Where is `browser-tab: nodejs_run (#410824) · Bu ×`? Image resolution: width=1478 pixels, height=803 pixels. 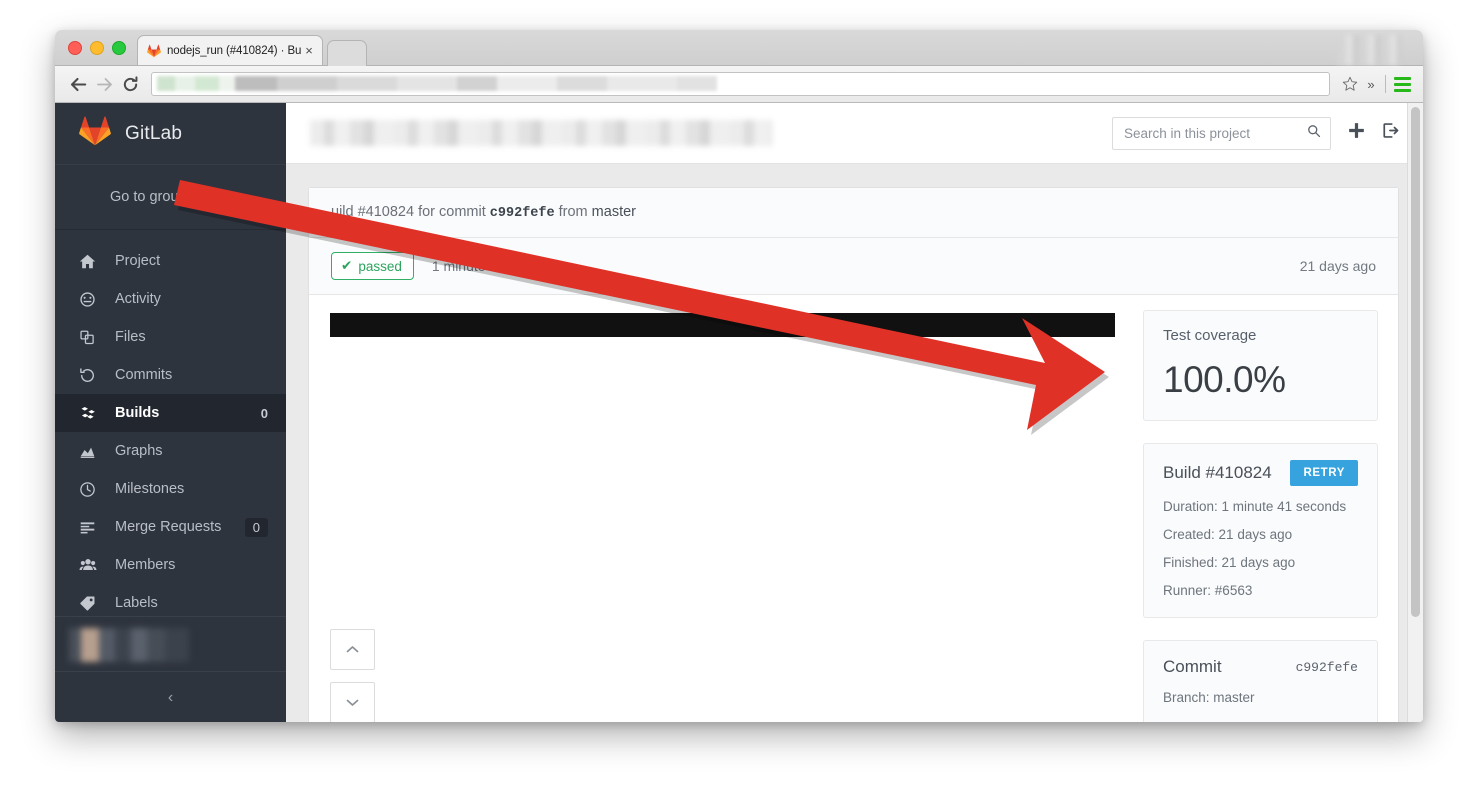 browser-tab: nodejs_run (#410824) · Bu × is located at coordinates (230, 50).